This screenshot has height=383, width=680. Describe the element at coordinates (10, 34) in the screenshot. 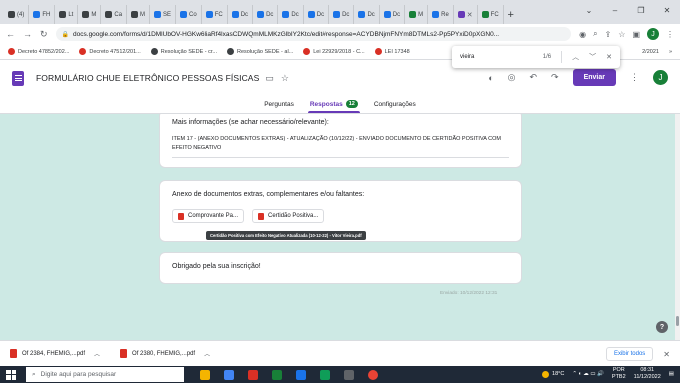

I see `back-arrow-icon: ←` at that location.